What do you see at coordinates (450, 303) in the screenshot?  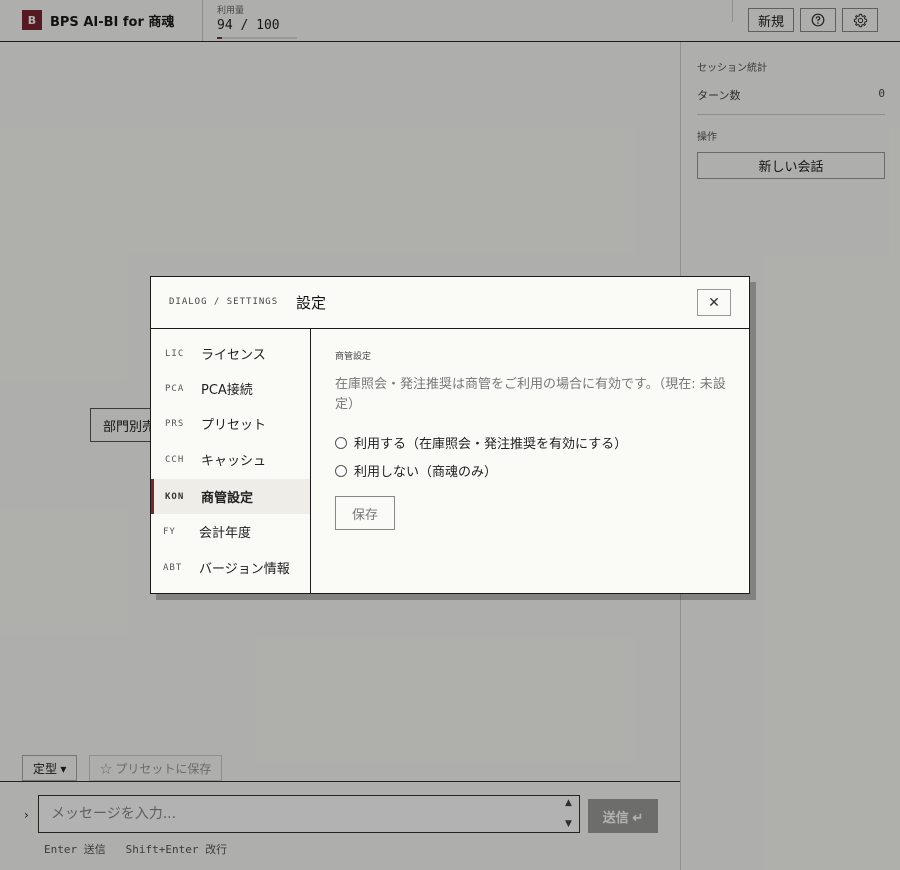 I see `dialog-header: DIALOG / SETTINGS 設定 ✕` at bounding box center [450, 303].